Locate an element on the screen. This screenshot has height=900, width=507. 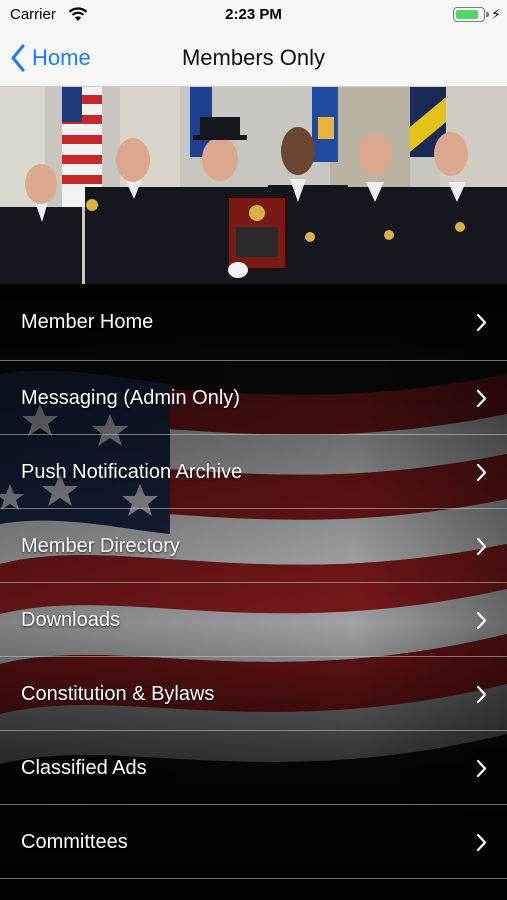
menu-item-committees: Committees is located at coordinates (253, 842).